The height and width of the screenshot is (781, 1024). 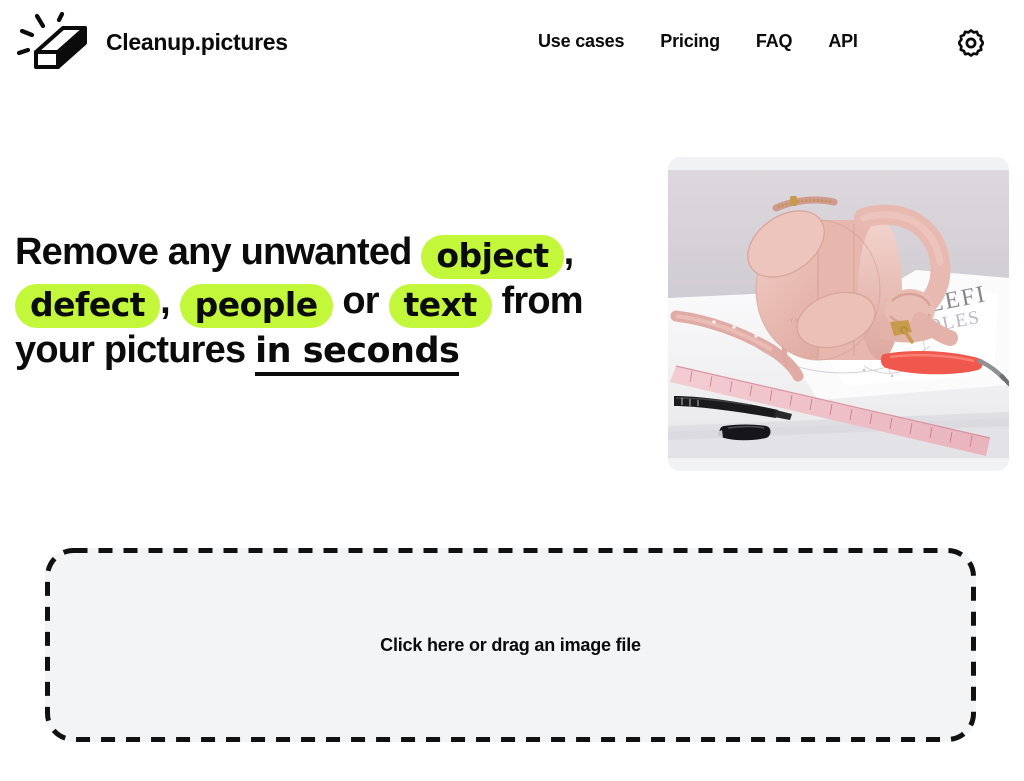 What do you see at coordinates (197, 41) in the screenshot?
I see `brand-name: Cleanup.pictures` at bounding box center [197, 41].